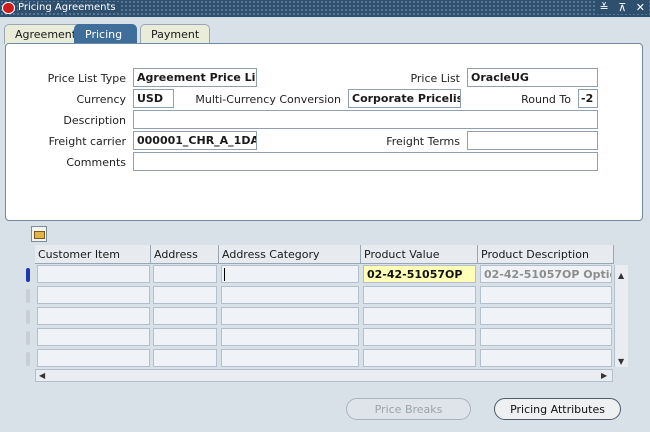 The height and width of the screenshot is (432, 650). Describe the element at coordinates (101, 99) in the screenshot. I see `currency-label: Currency` at that location.